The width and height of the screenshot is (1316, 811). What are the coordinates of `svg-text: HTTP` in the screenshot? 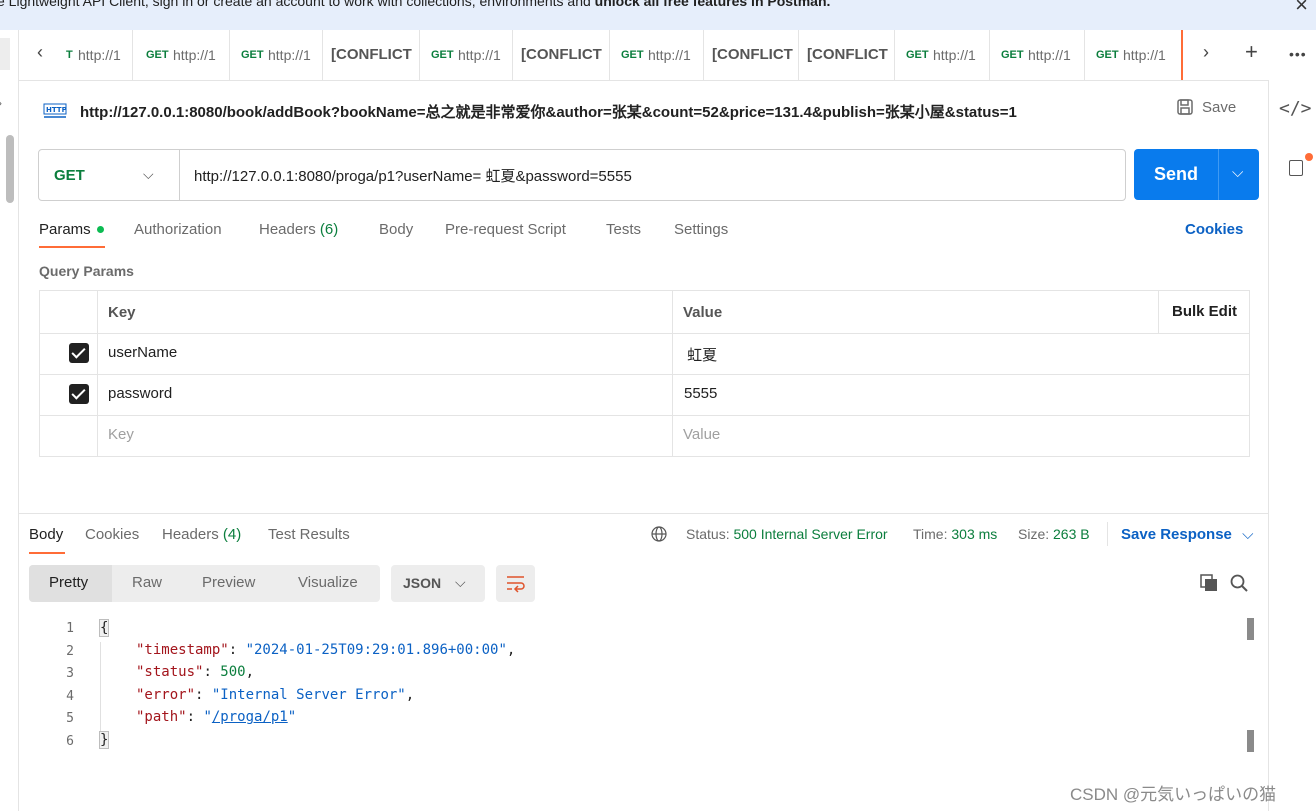 It's located at (56, 110).